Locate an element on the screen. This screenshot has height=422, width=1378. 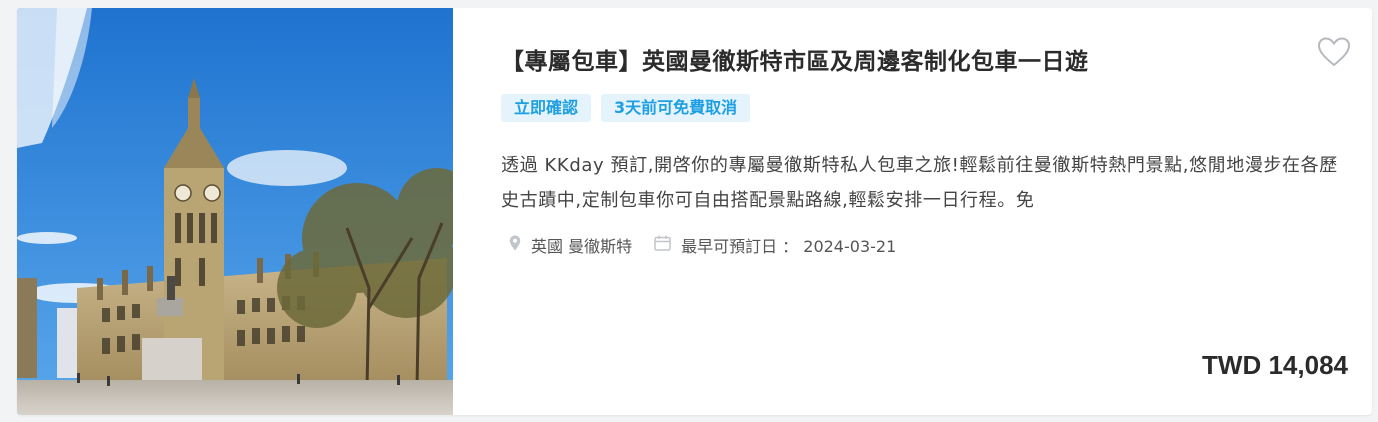
price-label: TWD 14,084 is located at coordinates (1275, 365).